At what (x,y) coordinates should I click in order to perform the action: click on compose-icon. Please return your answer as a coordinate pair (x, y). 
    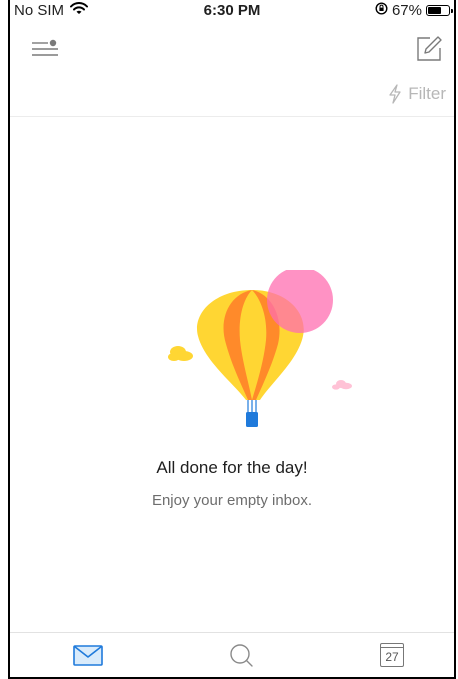
    Looking at the image, I should click on (429, 48).